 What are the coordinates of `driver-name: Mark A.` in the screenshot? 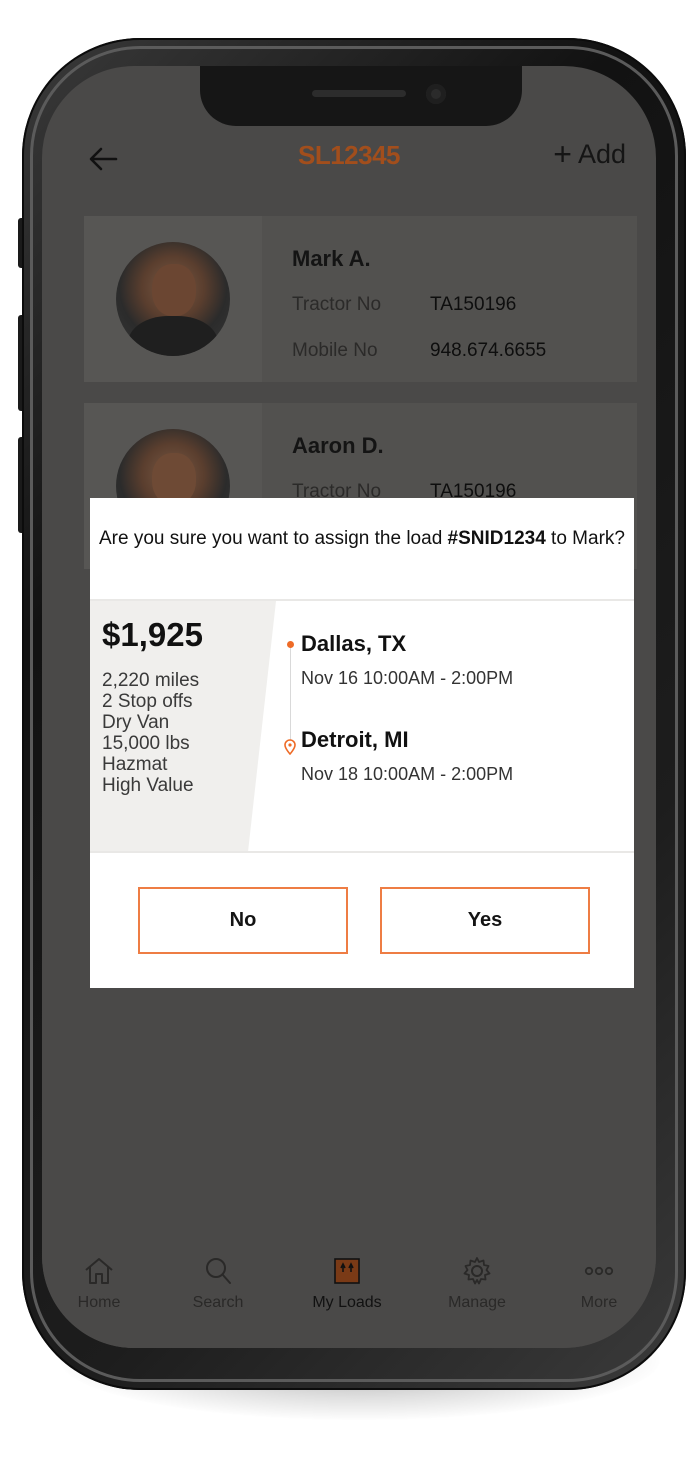 It's located at (331, 258).